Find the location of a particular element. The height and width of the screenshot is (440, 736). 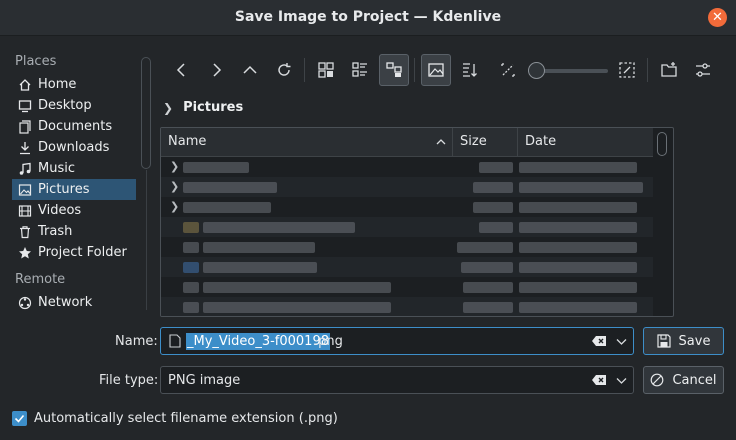

chevron-right-icon: ❯ is located at coordinates (168, 107).